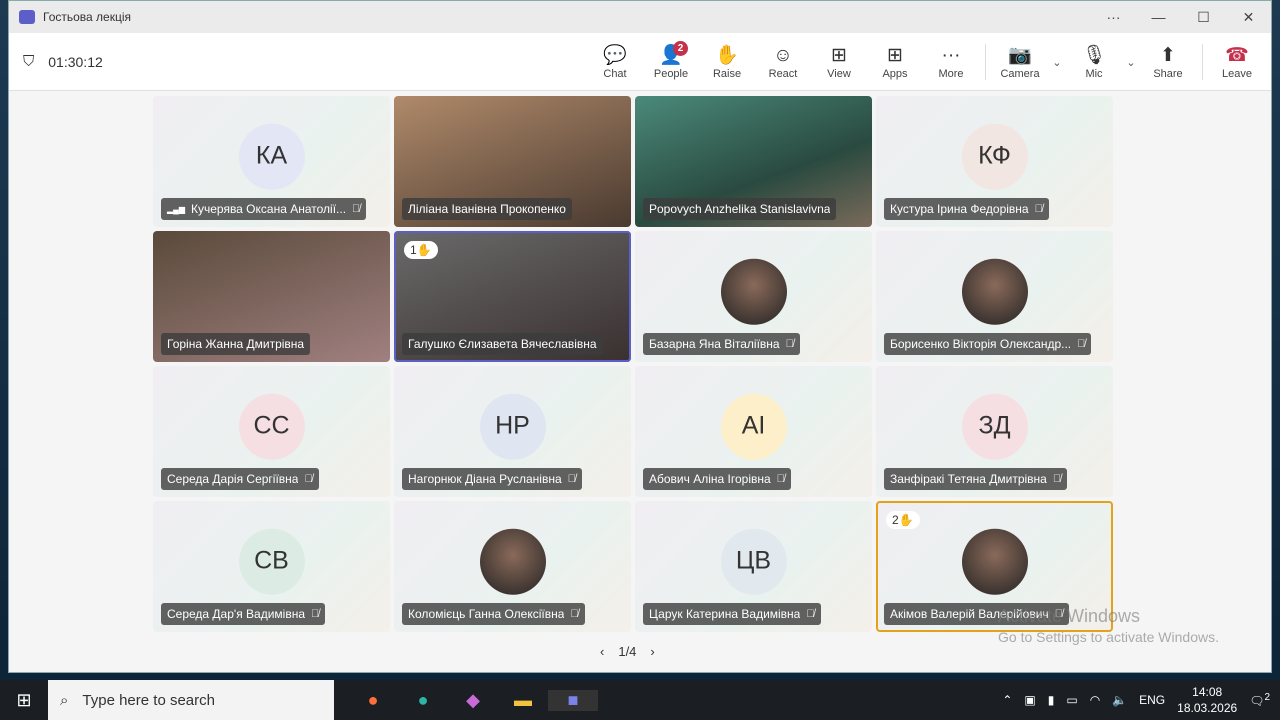 The width and height of the screenshot is (1280, 720). What do you see at coordinates (1007, 700) in the screenshot?
I see `tray-chevron-icon: ⌃` at bounding box center [1007, 700].